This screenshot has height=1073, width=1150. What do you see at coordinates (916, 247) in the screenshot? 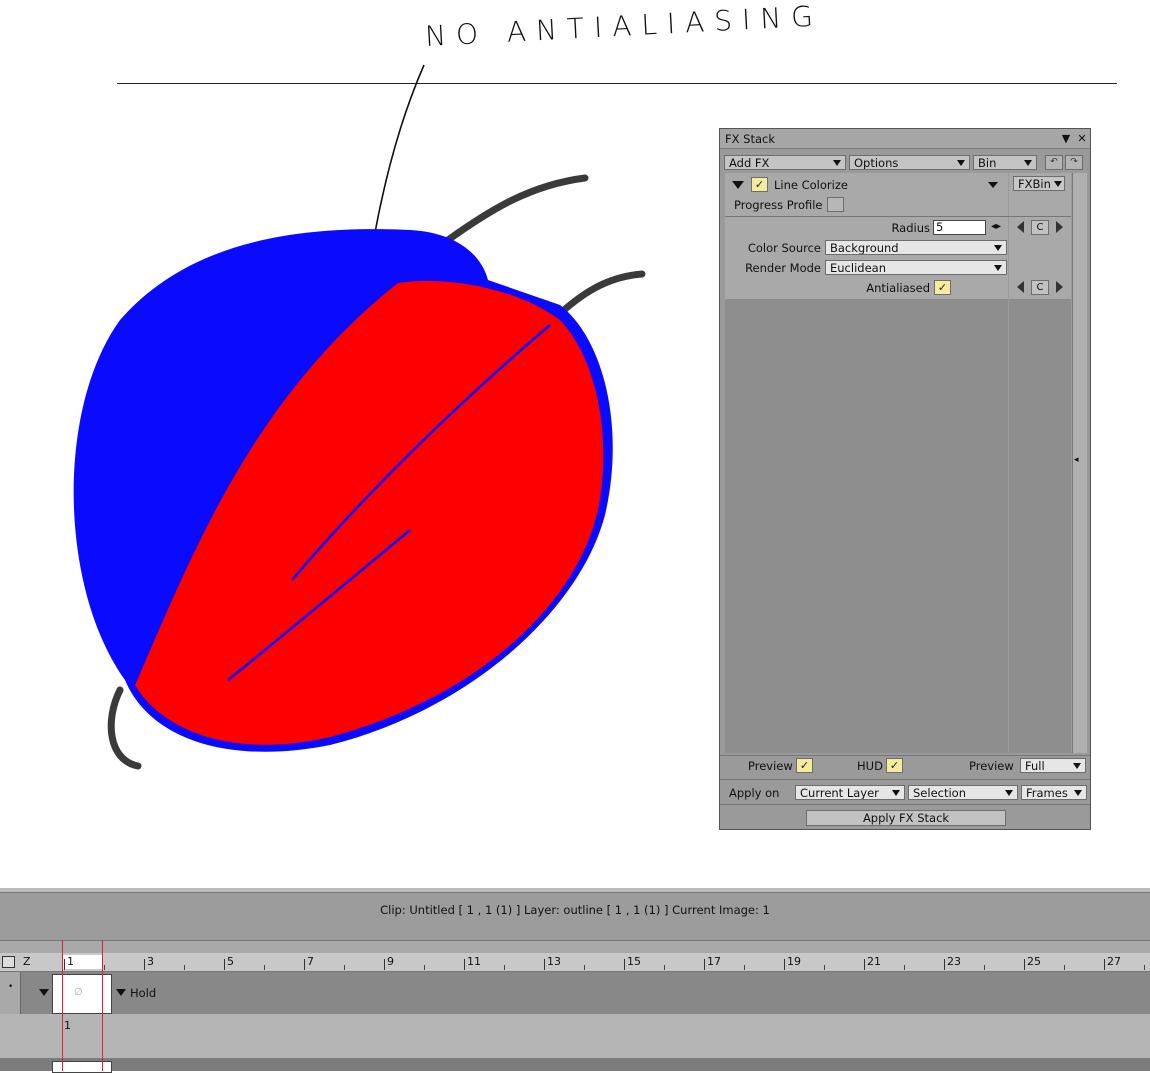
I see `color-source-dropdown: Background` at bounding box center [916, 247].